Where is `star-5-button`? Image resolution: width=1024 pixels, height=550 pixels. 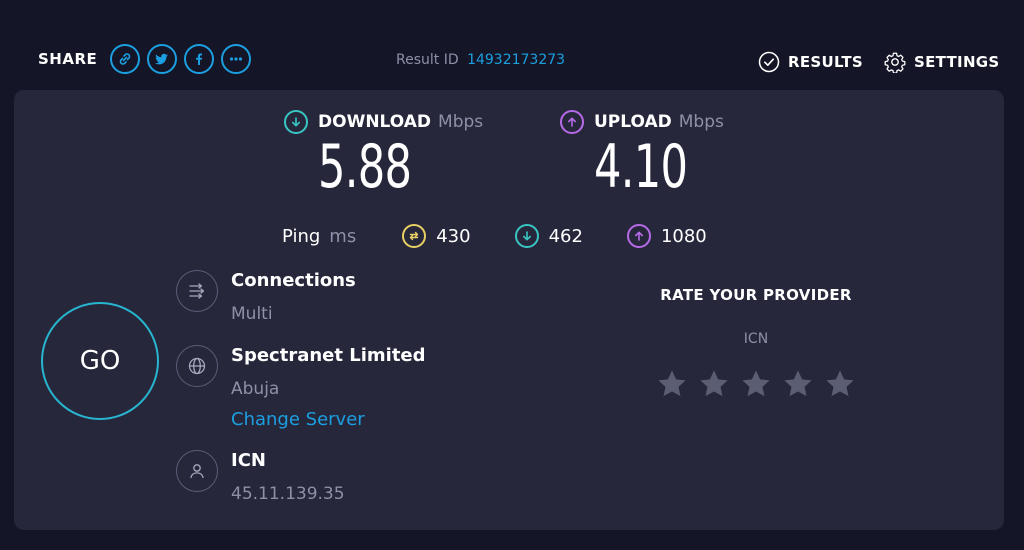 star-5-button is located at coordinates (840, 384).